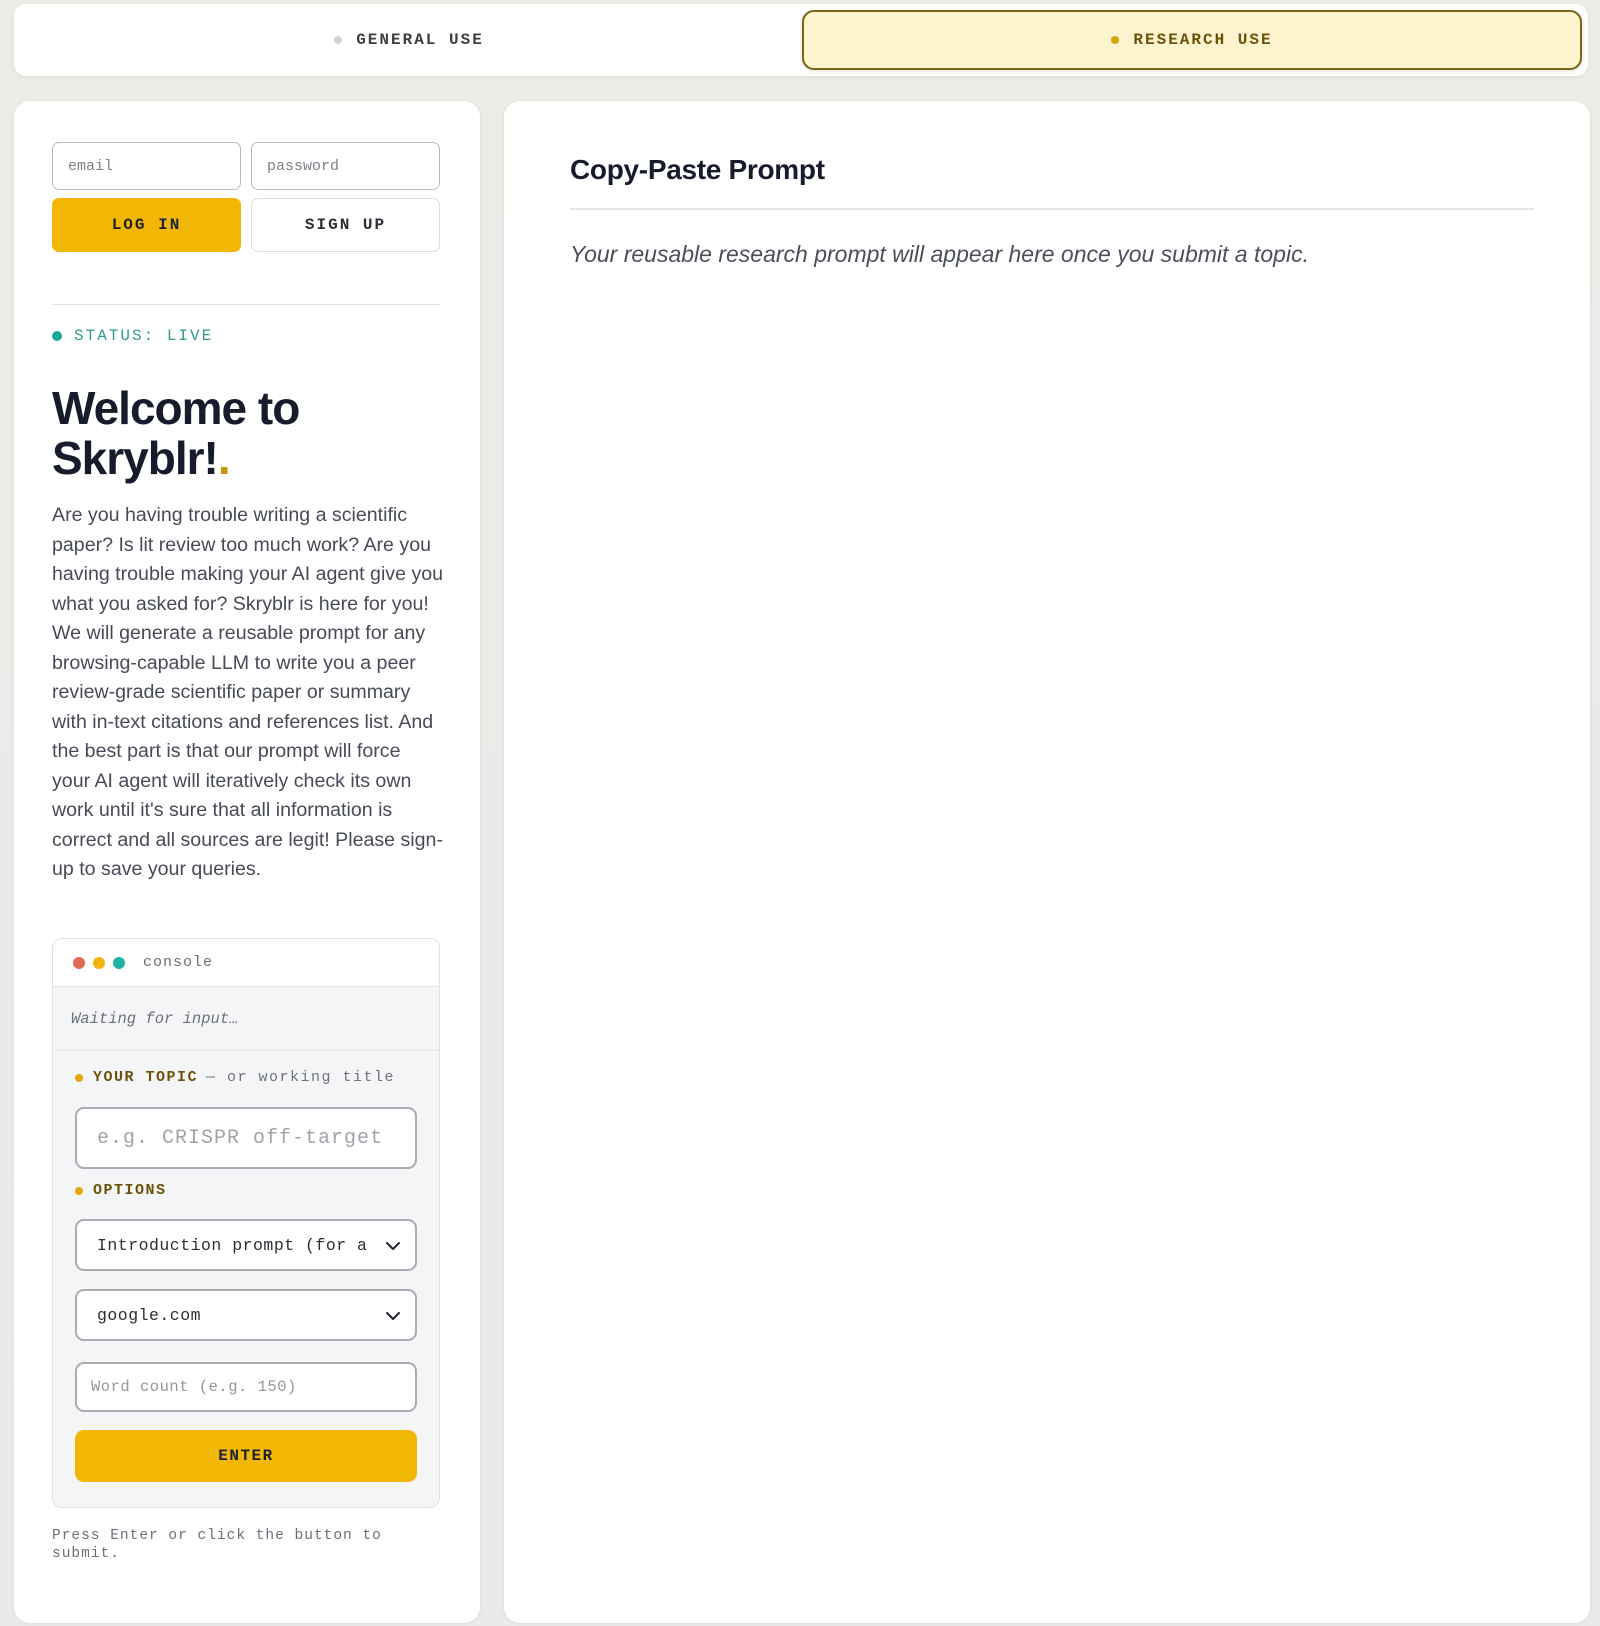 The image size is (1600, 1626). Describe the element at coordinates (178, 962) in the screenshot. I see `console-title: console` at that location.